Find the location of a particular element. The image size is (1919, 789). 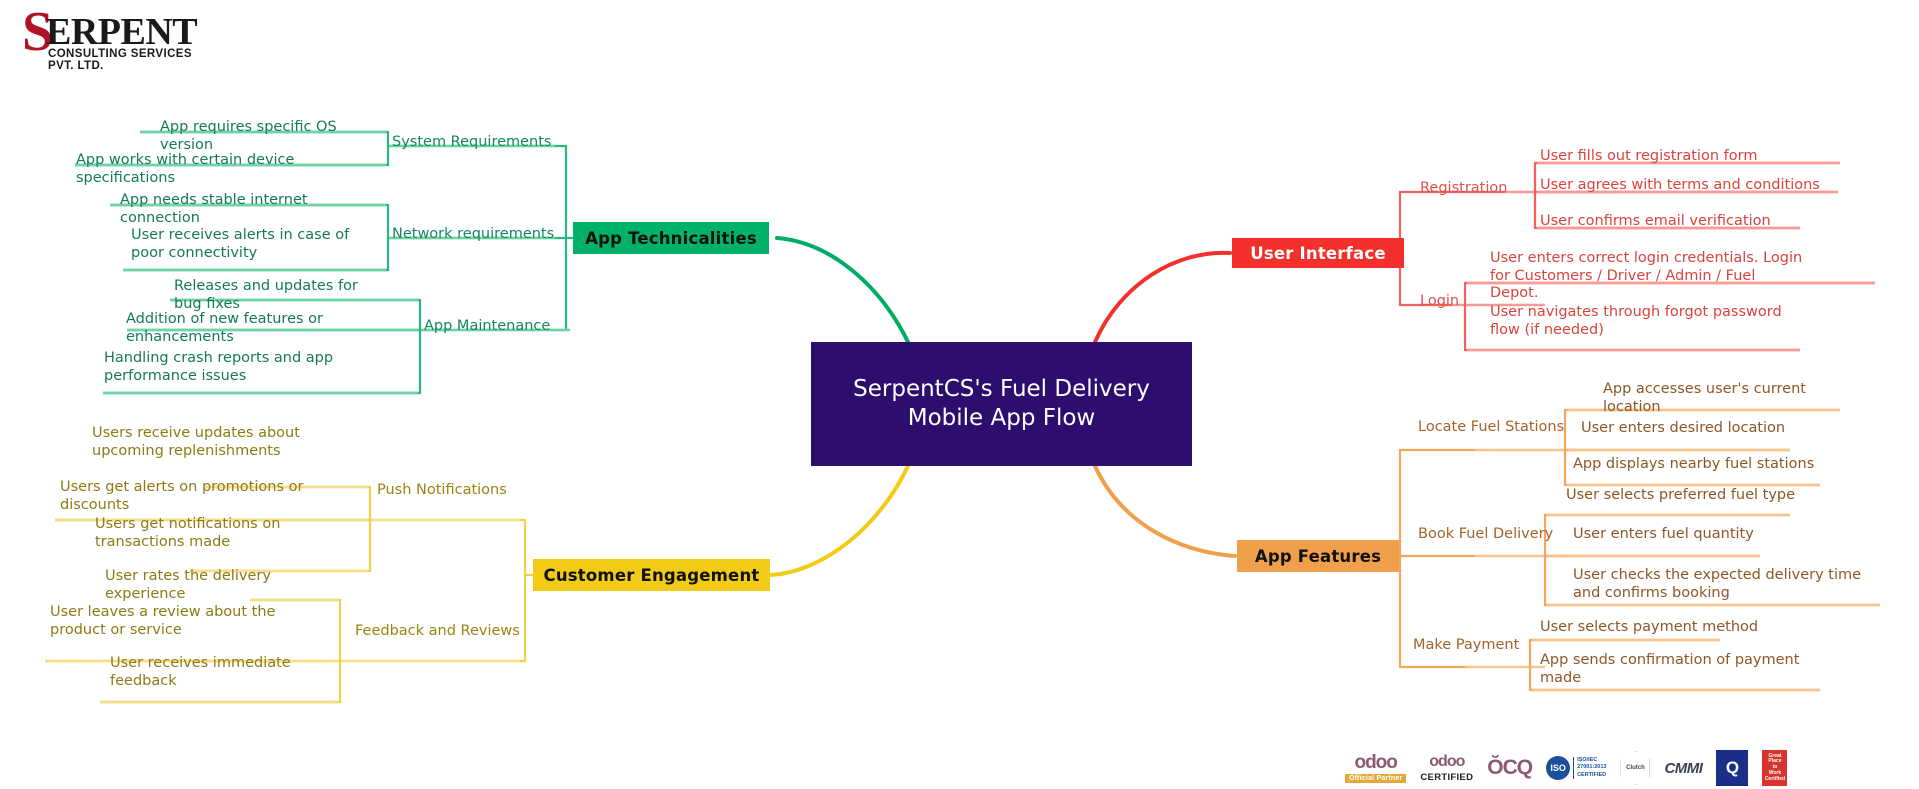

leaf-current-location: App accesses user's current location is located at coordinates (1733, 398).